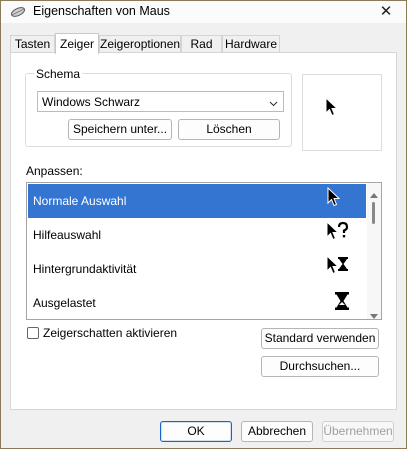 This screenshot has height=449, width=407. Describe the element at coordinates (110, 333) in the screenshot. I see `pointer-shadow-label: Zeigerschatten aktivieren` at that location.